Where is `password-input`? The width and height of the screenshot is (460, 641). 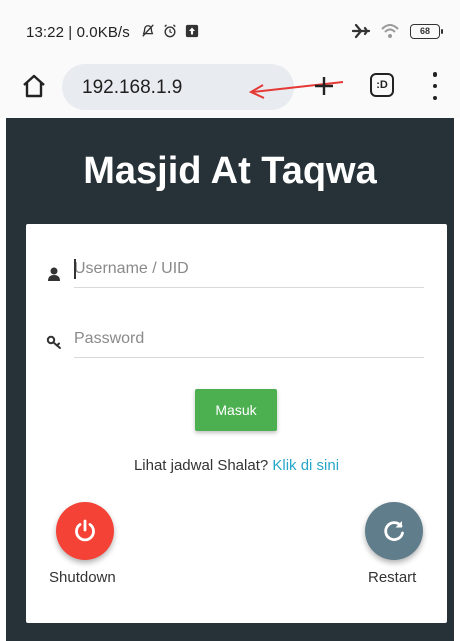 password-input is located at coordinates (249, 339).